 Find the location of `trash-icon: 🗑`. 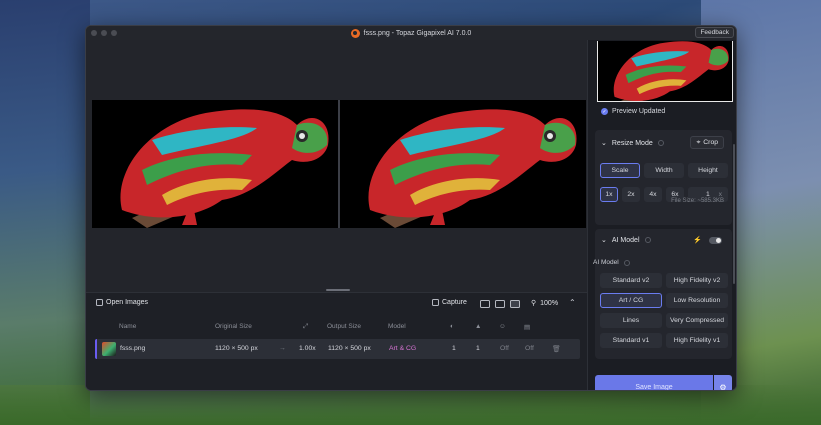

trash-icon: 🗑 is located at coordinates (556, 349).